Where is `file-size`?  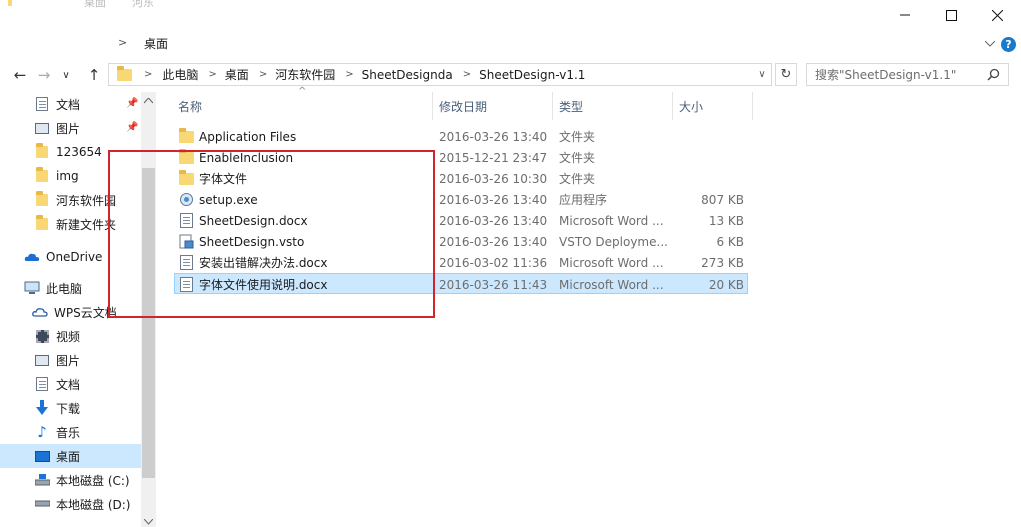 file-size is located at coordinates (709, 157).